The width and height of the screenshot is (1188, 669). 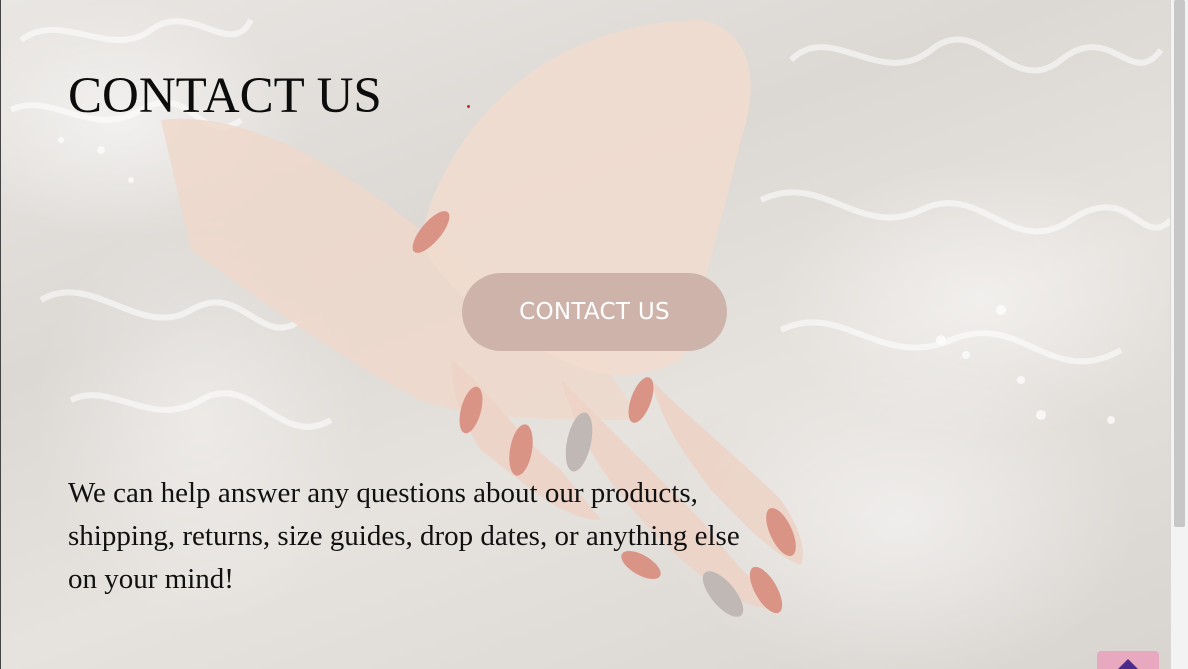 I want to click on scrollbar-thumb, so click(x=1179, y=263).